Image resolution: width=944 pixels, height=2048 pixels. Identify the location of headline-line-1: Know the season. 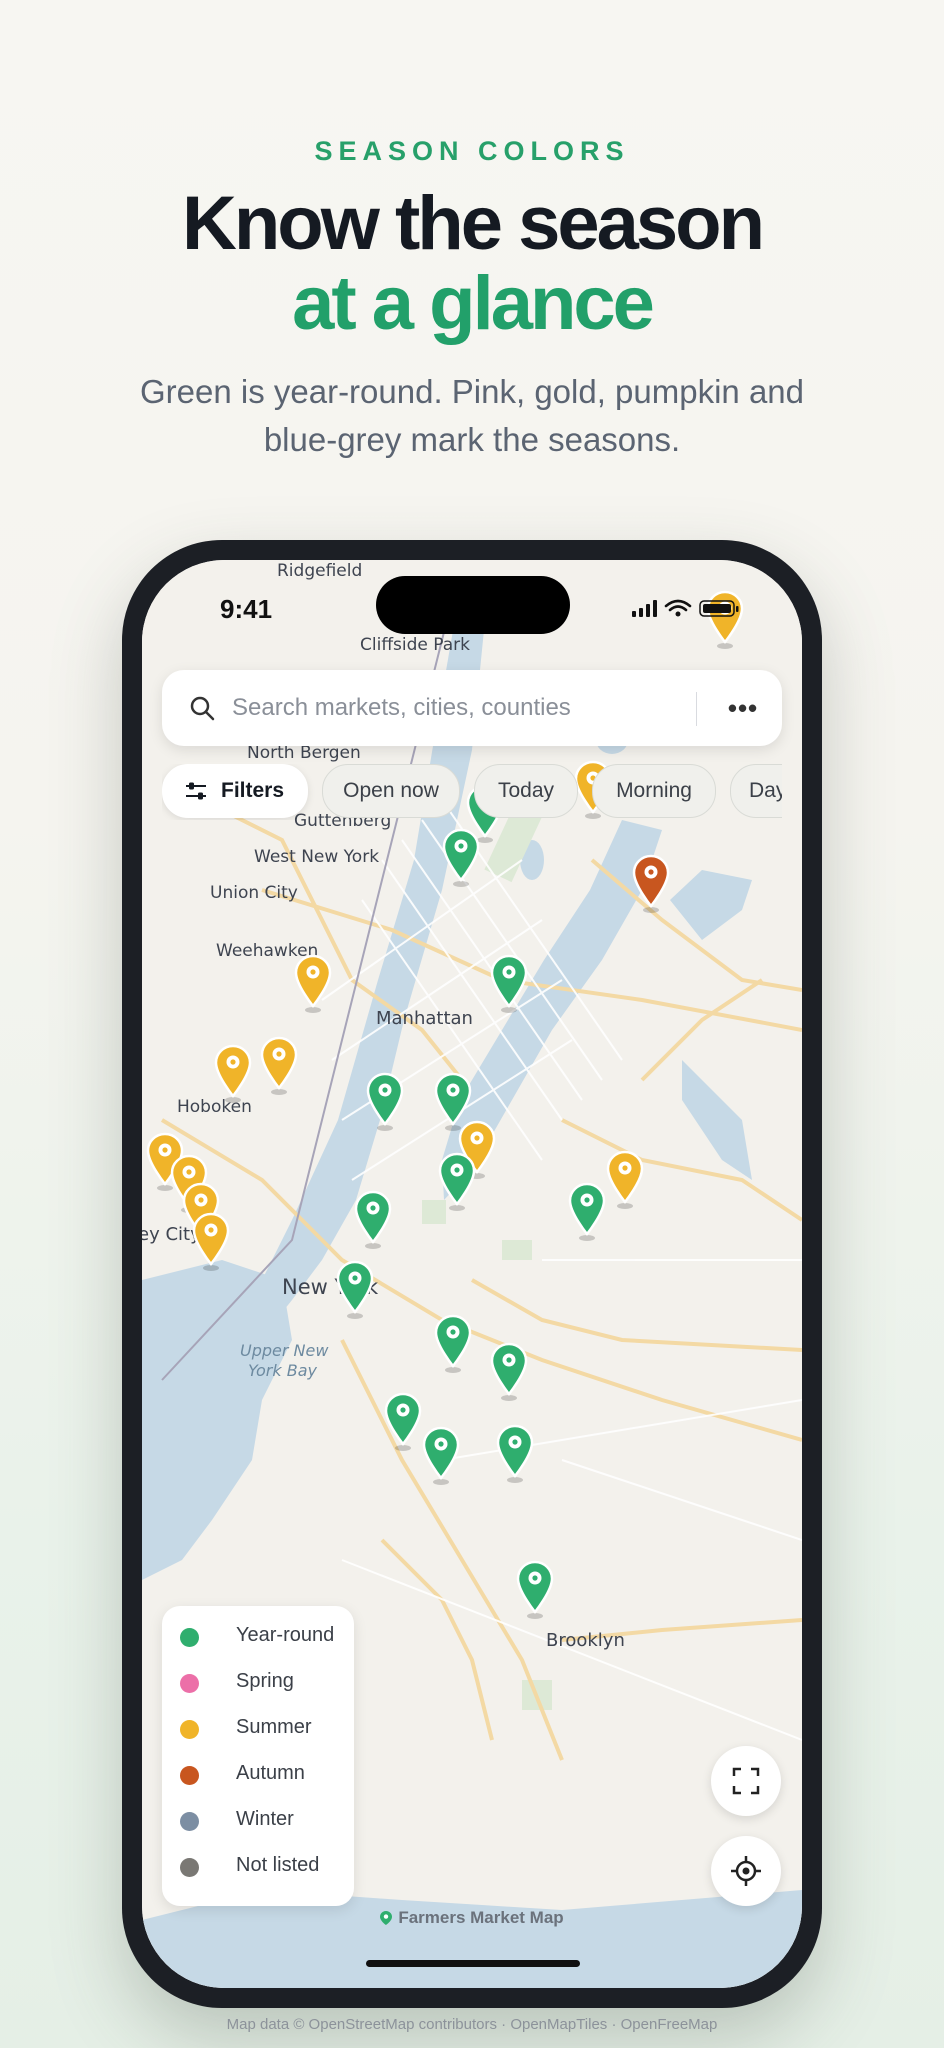
(473, 223).